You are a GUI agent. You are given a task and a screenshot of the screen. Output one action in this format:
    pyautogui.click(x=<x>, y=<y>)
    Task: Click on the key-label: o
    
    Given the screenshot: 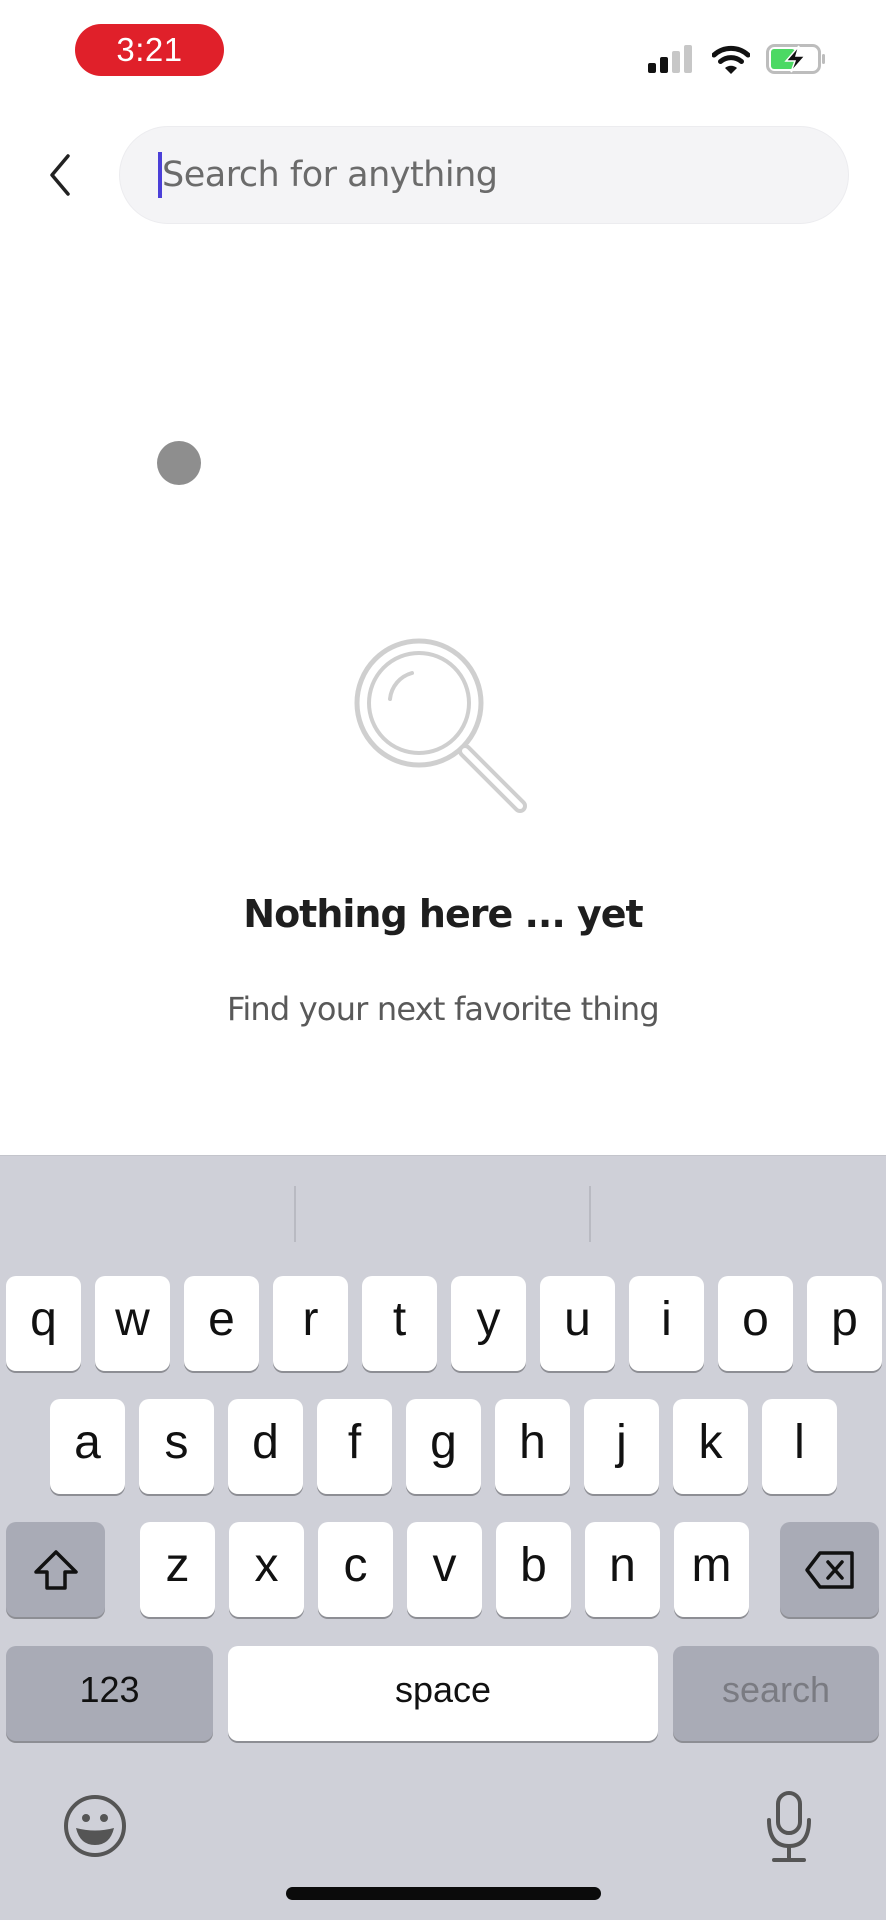 What is the action you would take?
    pyautogui.click(x=755, y=1319)
    